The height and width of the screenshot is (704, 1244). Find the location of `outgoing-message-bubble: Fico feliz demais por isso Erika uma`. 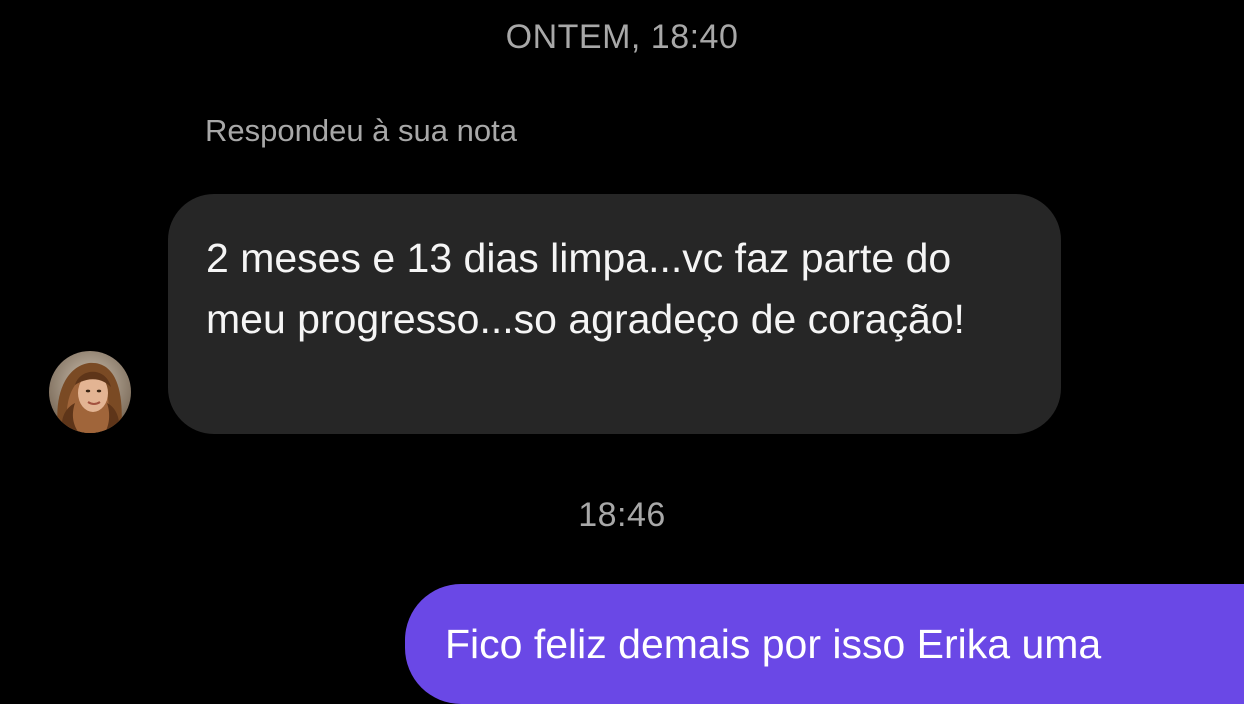

outgoing-message-bubble: Fico feliz demais por isso Erika uma is located at coordinates (824, 644).